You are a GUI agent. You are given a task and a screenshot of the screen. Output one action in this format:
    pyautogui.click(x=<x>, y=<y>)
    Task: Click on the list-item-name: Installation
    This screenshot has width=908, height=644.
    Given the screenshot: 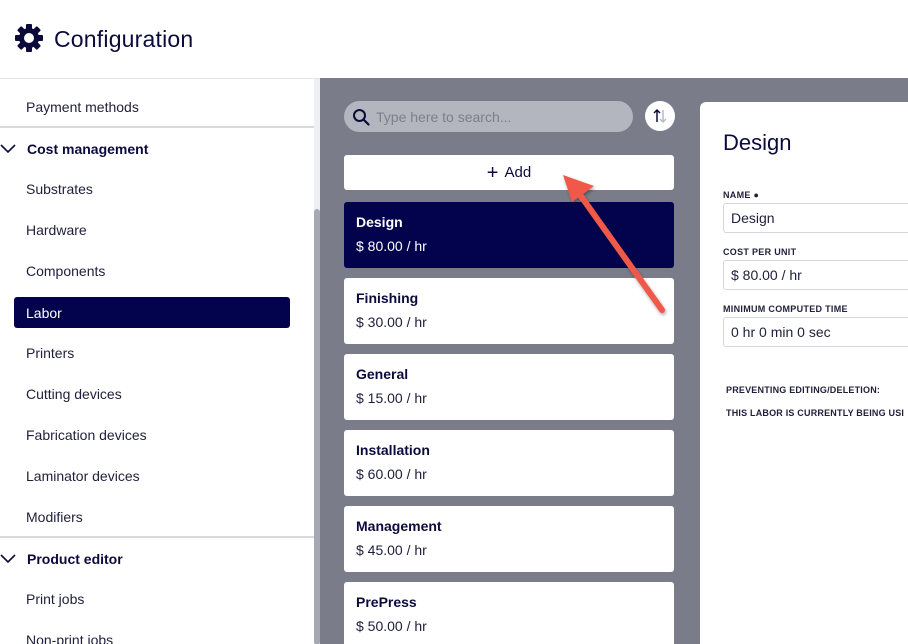 What is the action you would take?
    pyautogui.click(x=393, y=450)
    